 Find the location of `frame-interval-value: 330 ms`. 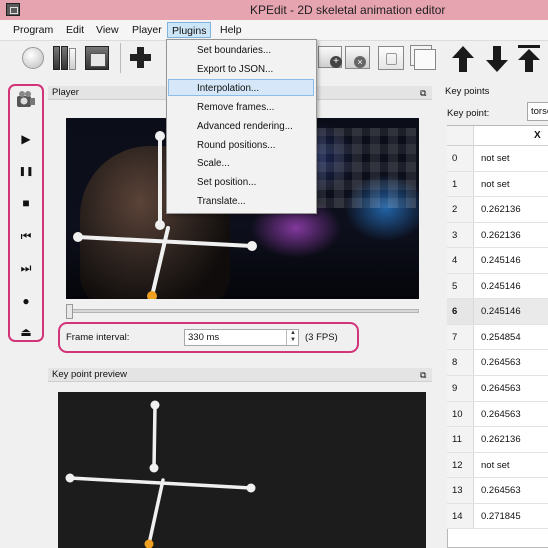

frame-interval-value: 330 ms is located at coordinates (203, 337).